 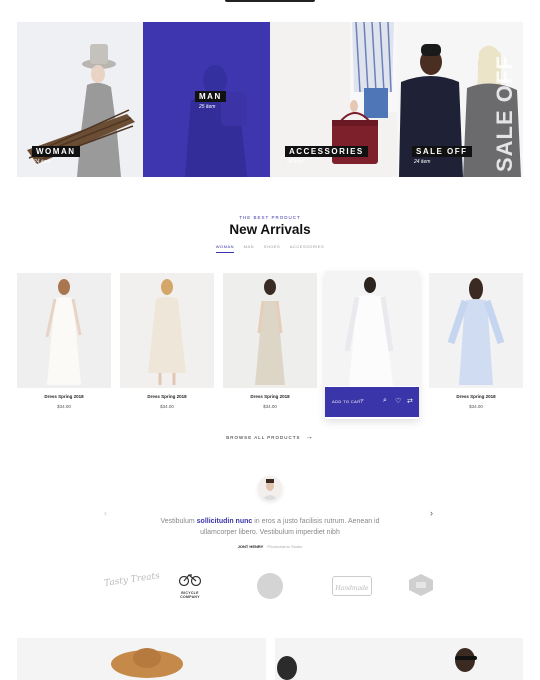 I want to click on category-label: ACCESSORIES, so click(x=326, y=151).